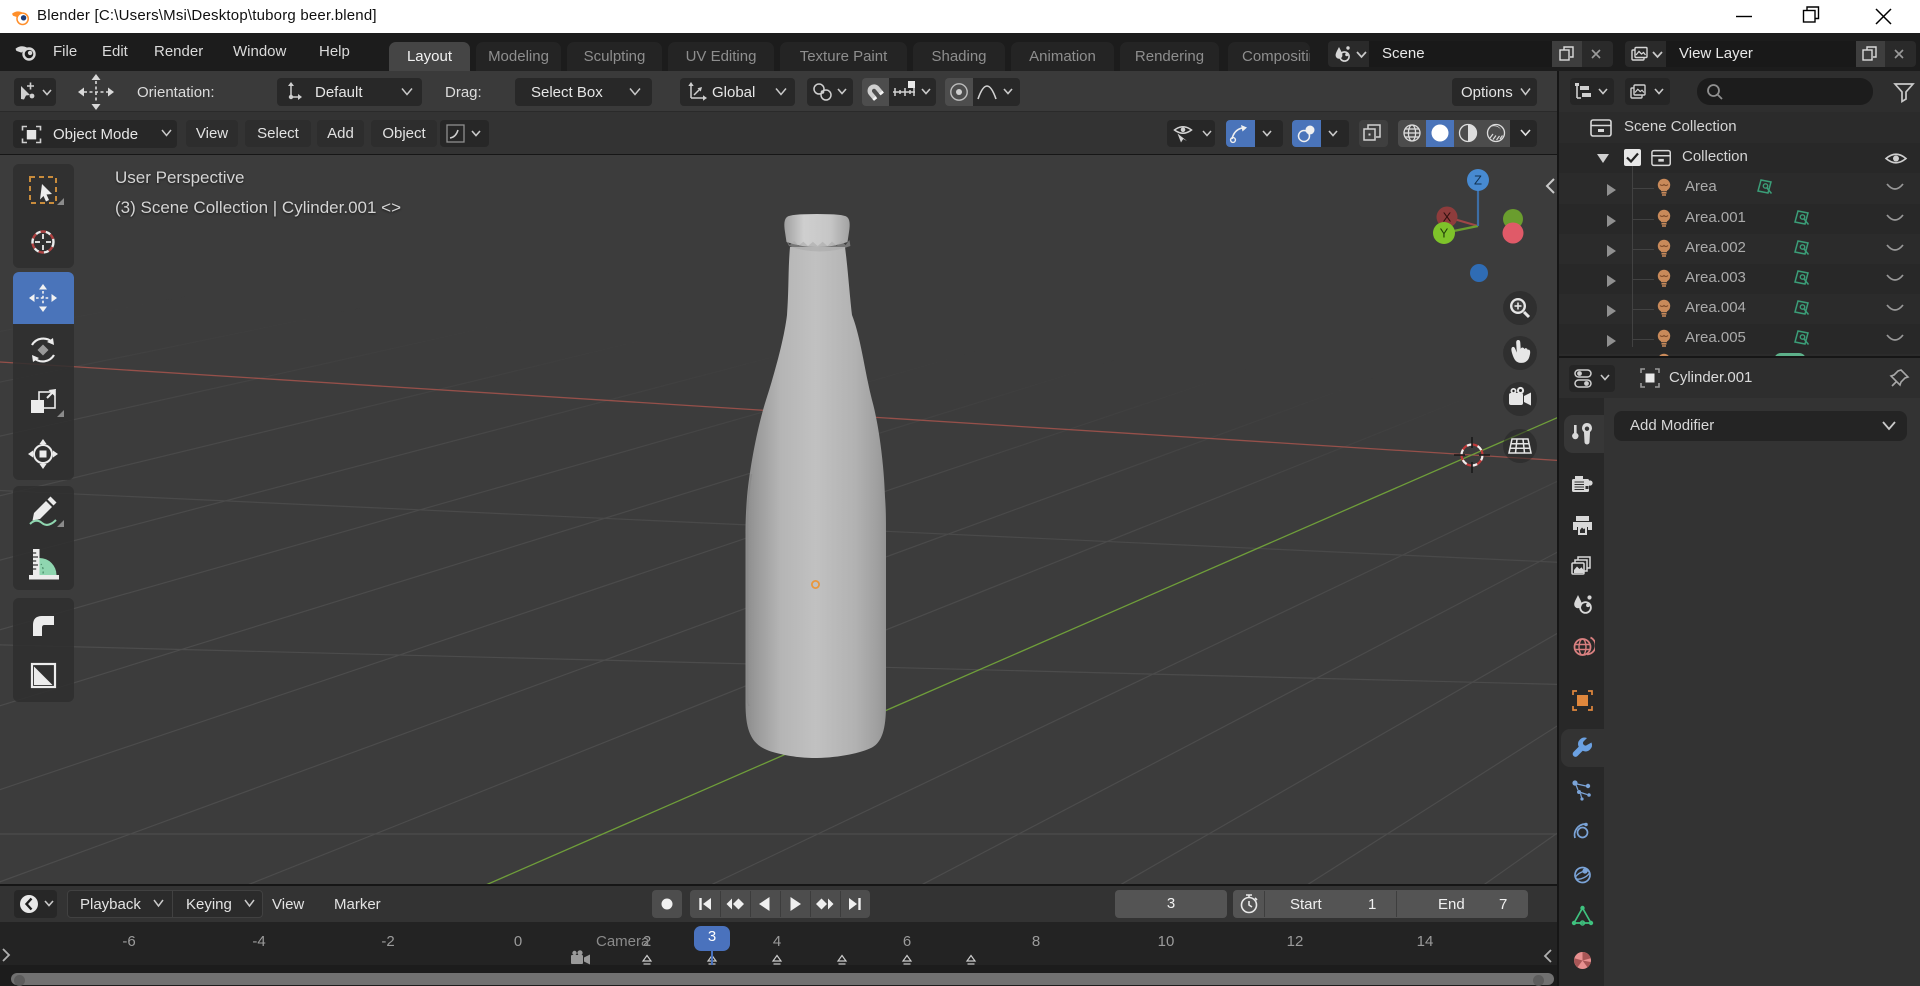  I want to click on svg-text: Y, so click(1444, 233).